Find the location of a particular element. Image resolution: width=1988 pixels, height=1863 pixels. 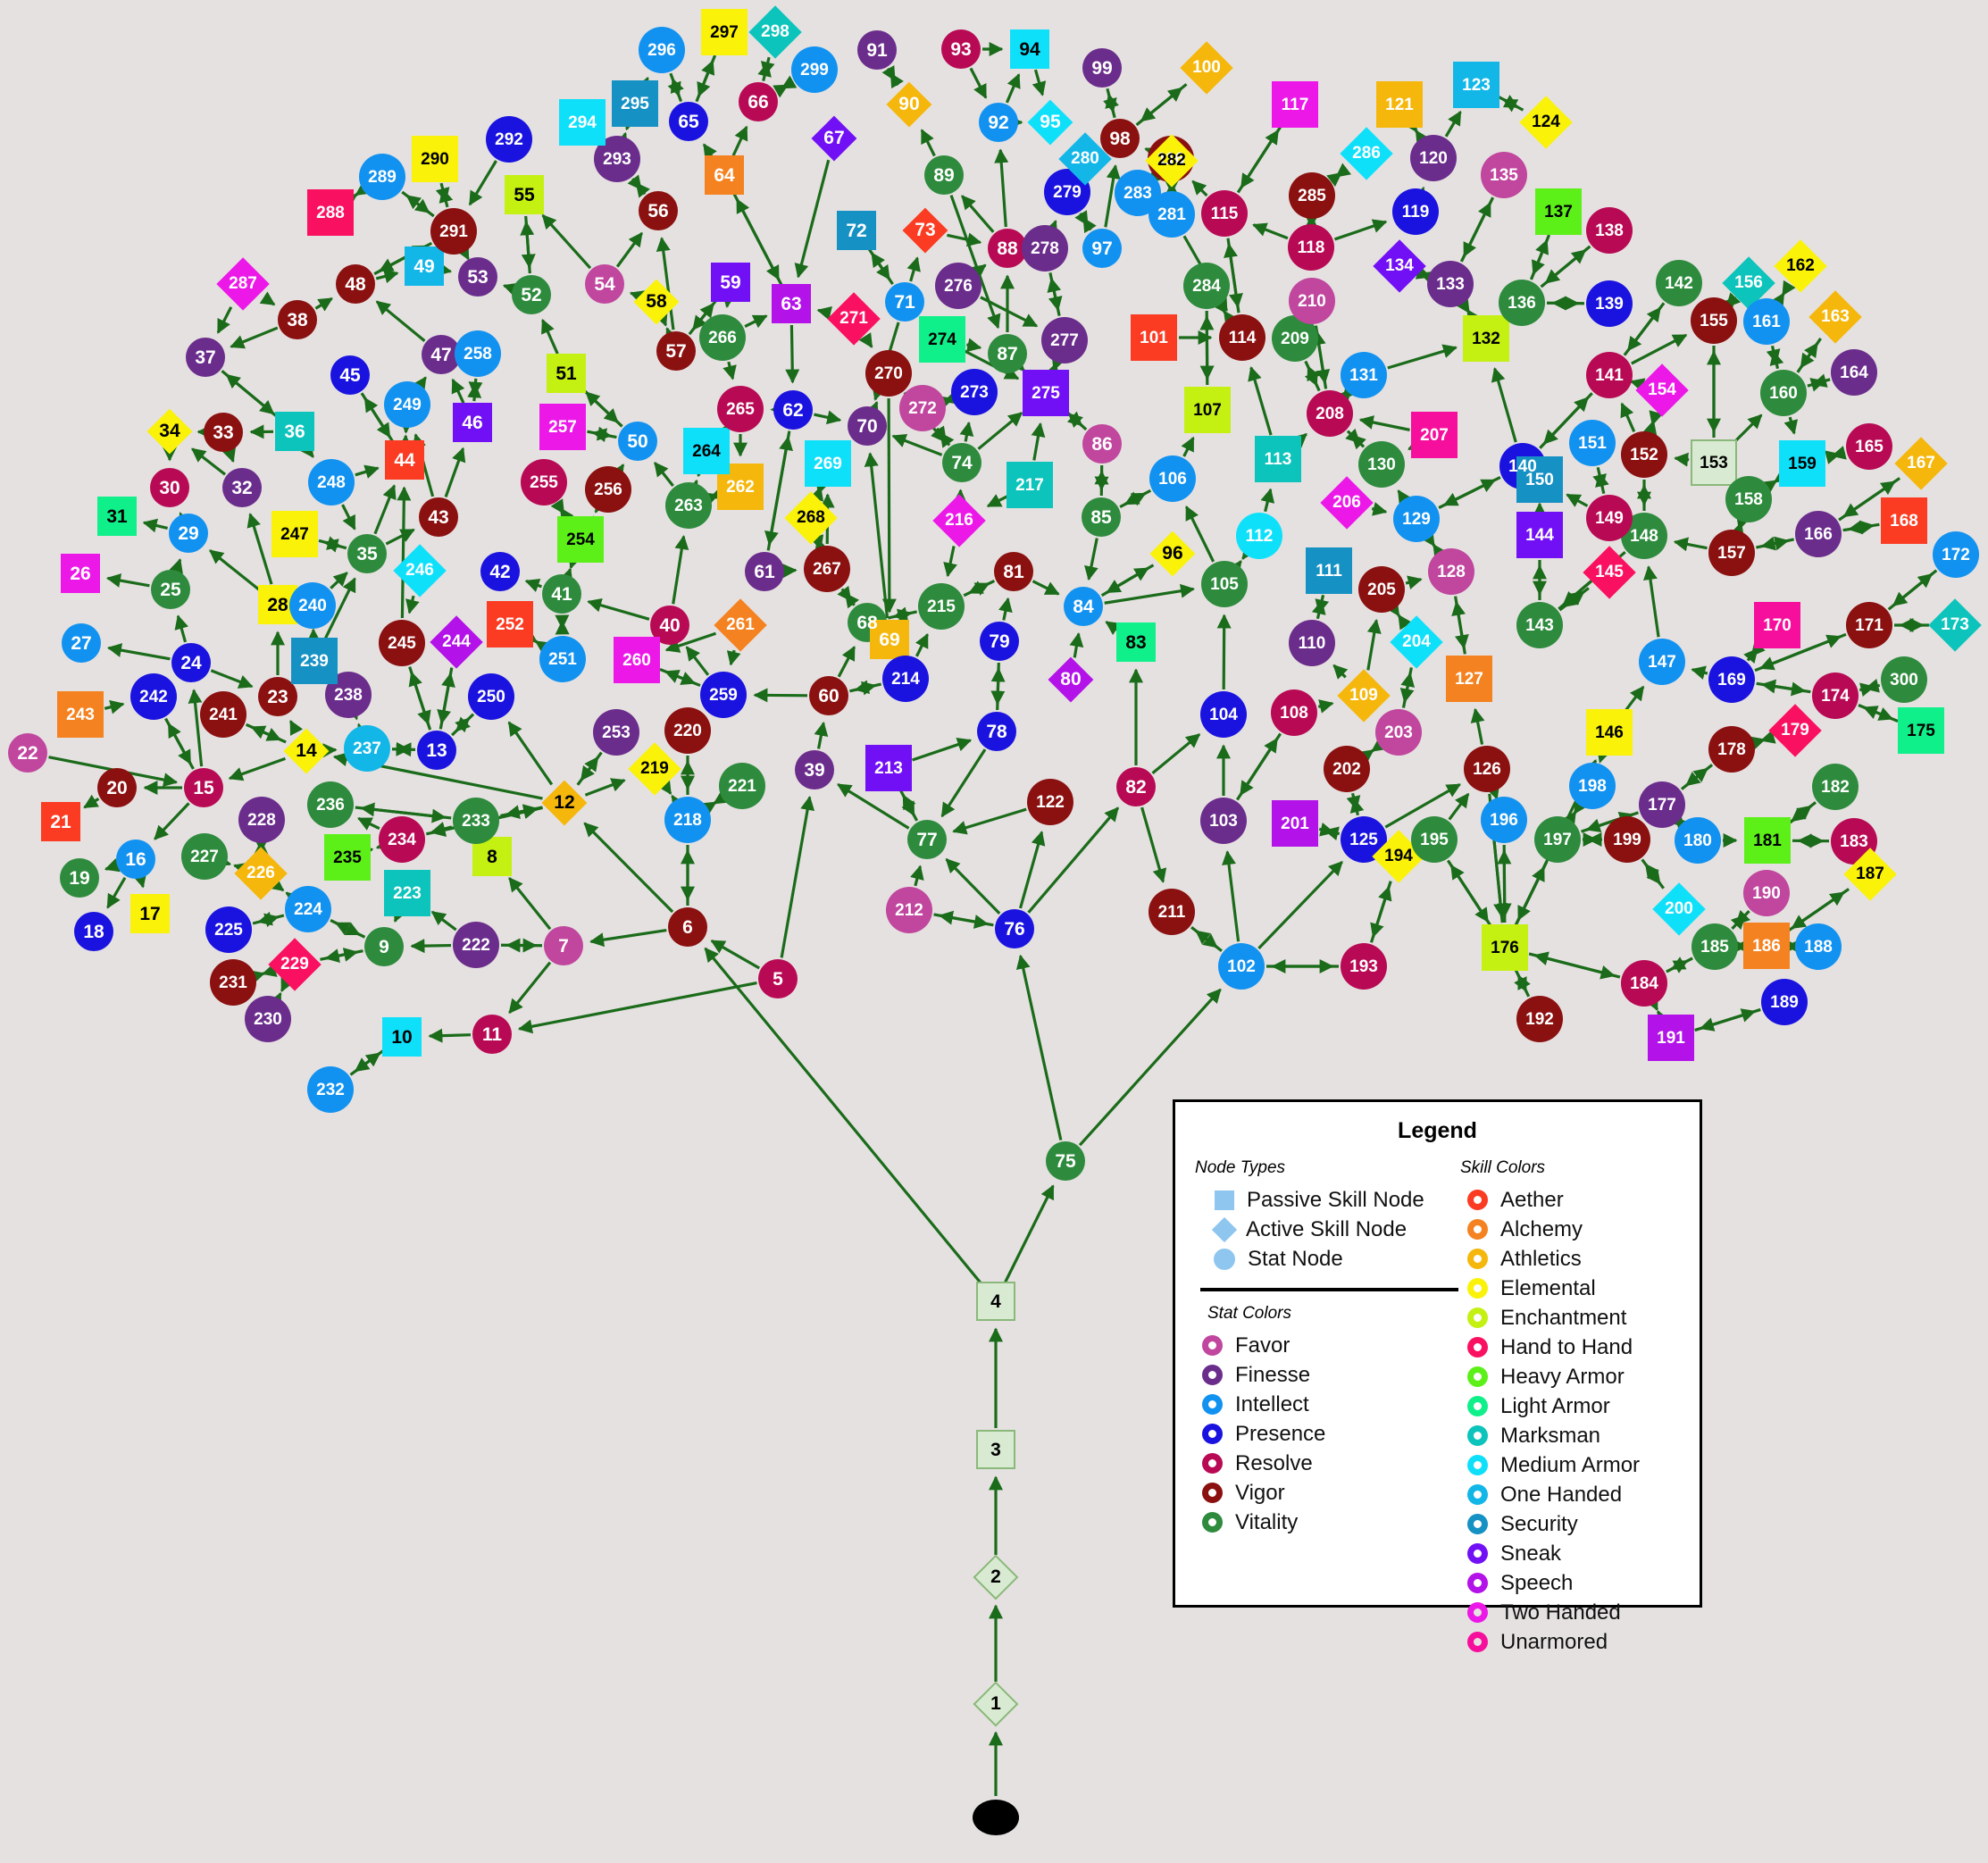

skill-node-94: 94 is located at coordinates (1029, 49).